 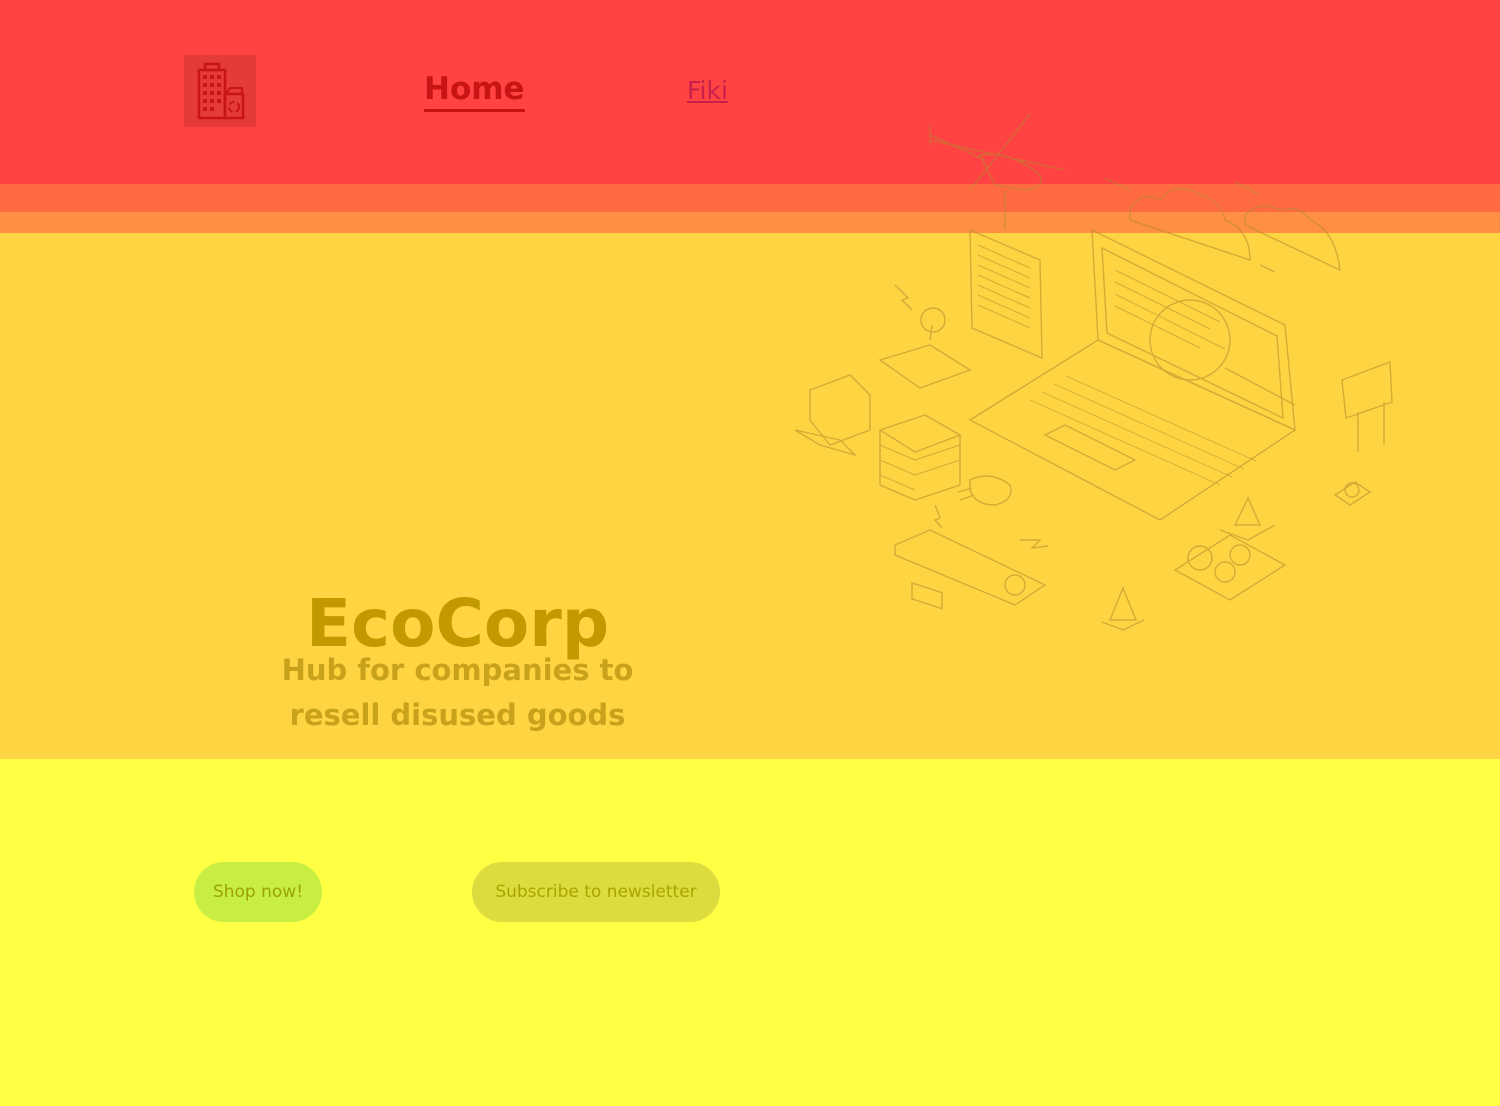 I want to click on subscribe-newsletter-button: Subscribe to newsletter, so click(x=596, y=892).